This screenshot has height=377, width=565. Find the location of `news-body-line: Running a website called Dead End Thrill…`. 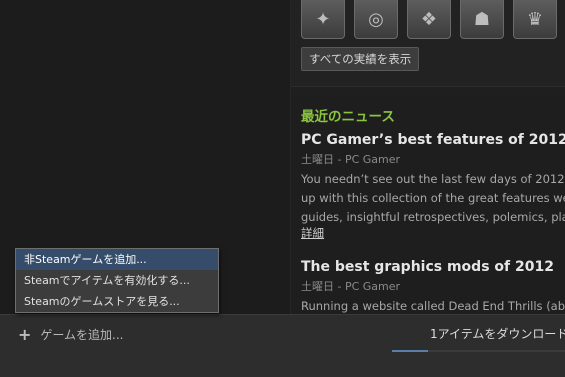

news-body-line: Running a website called Dead End Thrill… is located at coordinates (433, 306).